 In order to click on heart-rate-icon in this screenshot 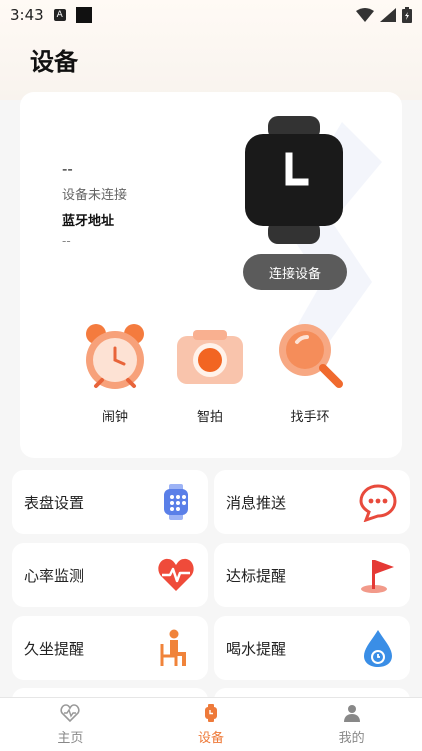, I will do `click(176, 574)`.